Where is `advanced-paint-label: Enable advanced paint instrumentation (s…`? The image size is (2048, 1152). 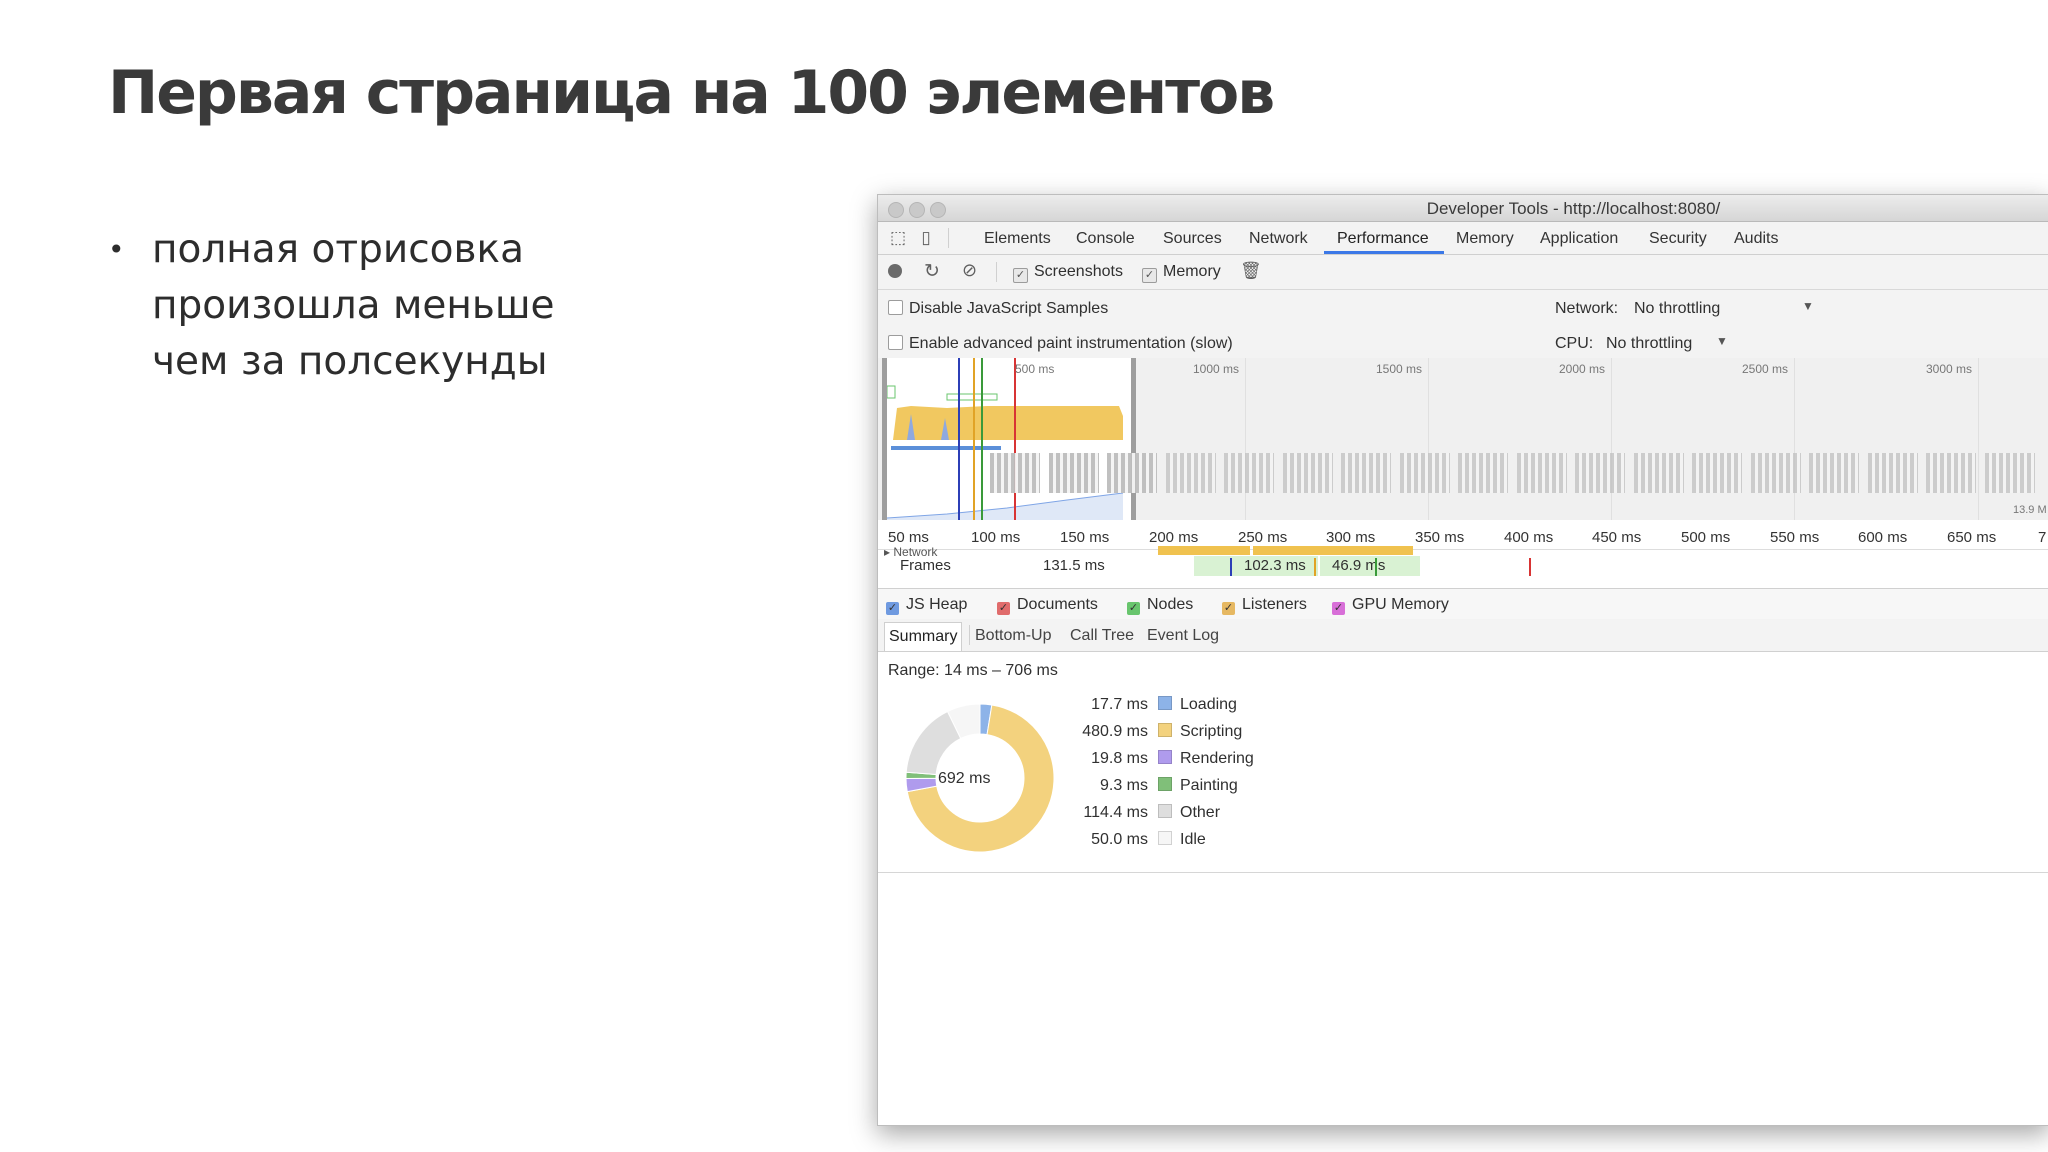 advanced-paint-label: Enable advanced paint instrumentation (s… is located at coordinates (1071, 343).